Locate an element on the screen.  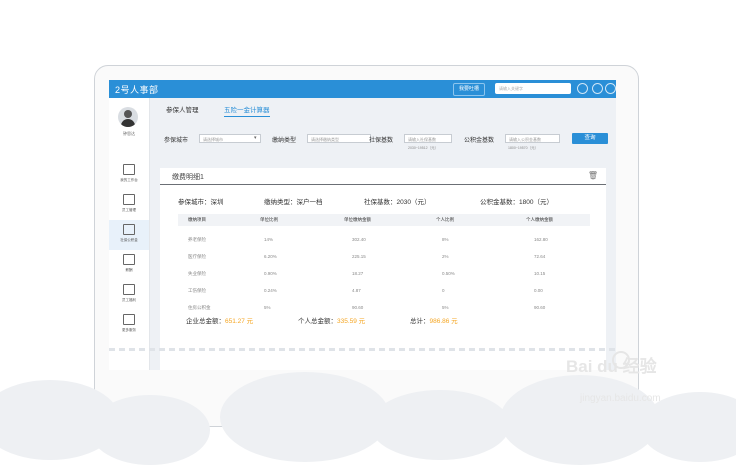
social-base-hint: 2030~19512（元） is located at coordinates (423, 148).